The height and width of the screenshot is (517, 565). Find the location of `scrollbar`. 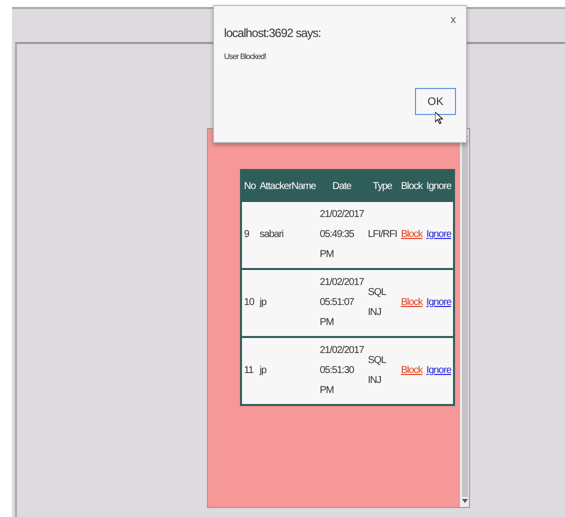

scrollbar is located at coordinates (464, 318).